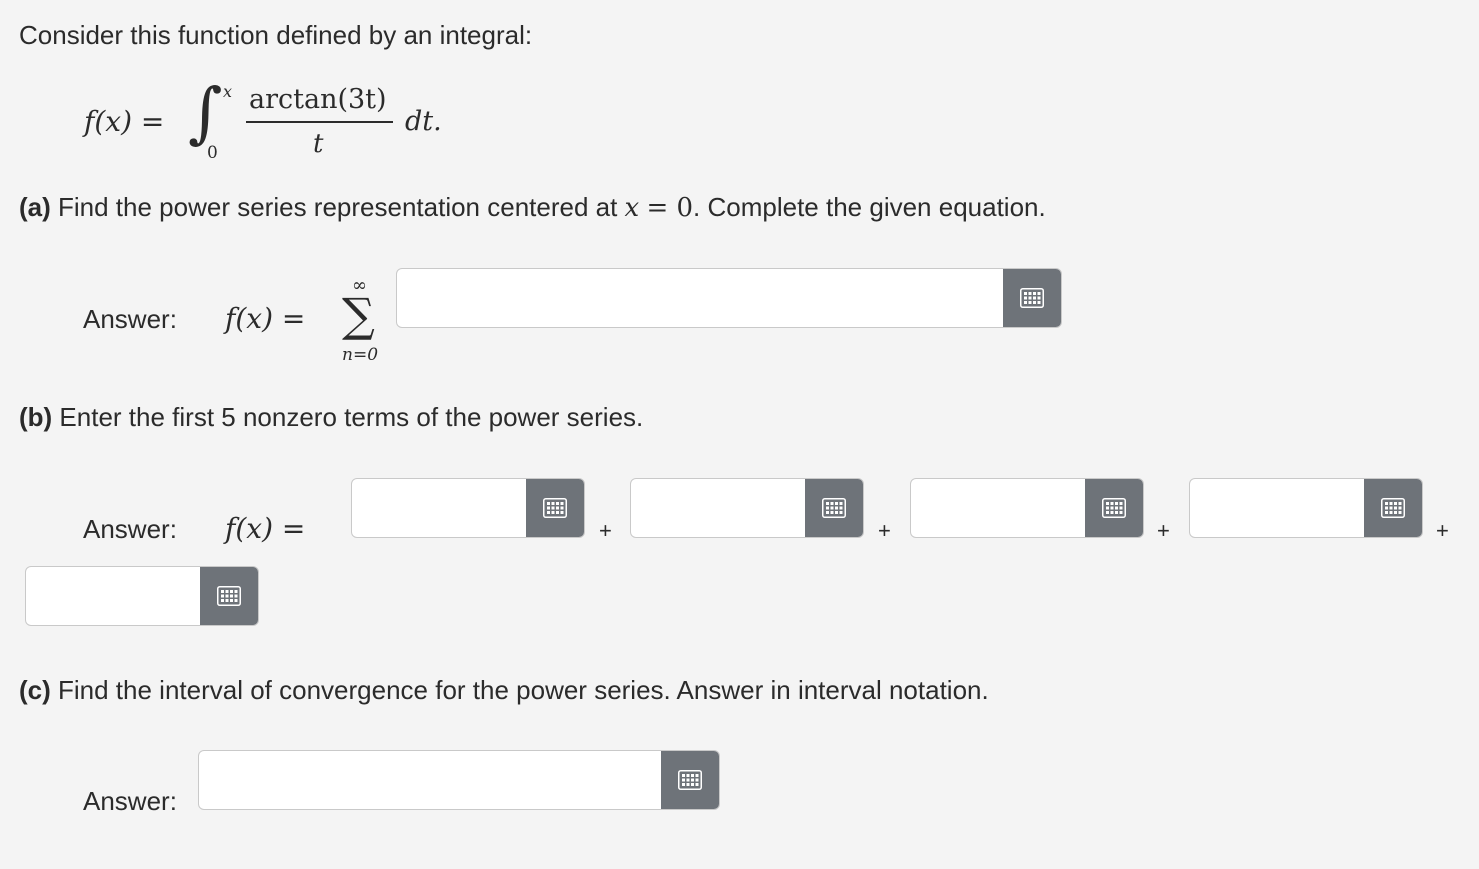 The image size is (1479, 869). Describe the element at coordinates (318, 144) in the screenshot. I see `integral-denominator: t` at that location.